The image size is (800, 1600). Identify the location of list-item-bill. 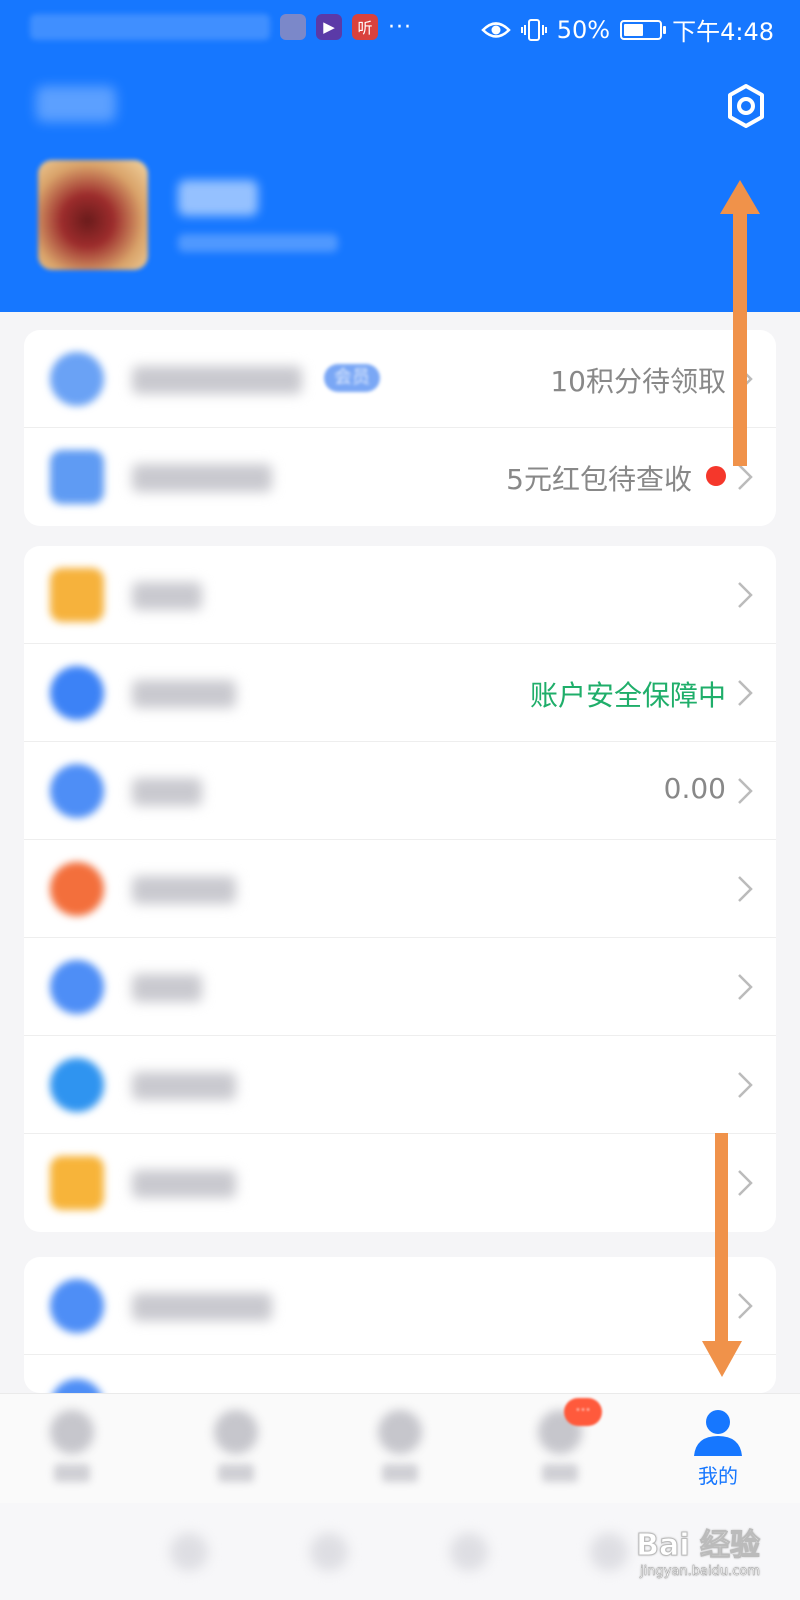
(400, 595).